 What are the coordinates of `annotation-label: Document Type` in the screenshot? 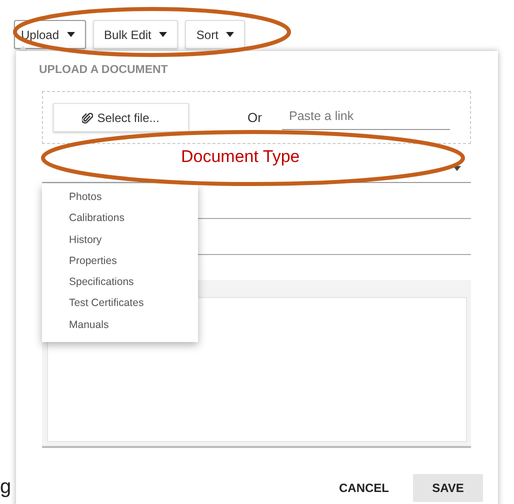 It's located at (240, 157).